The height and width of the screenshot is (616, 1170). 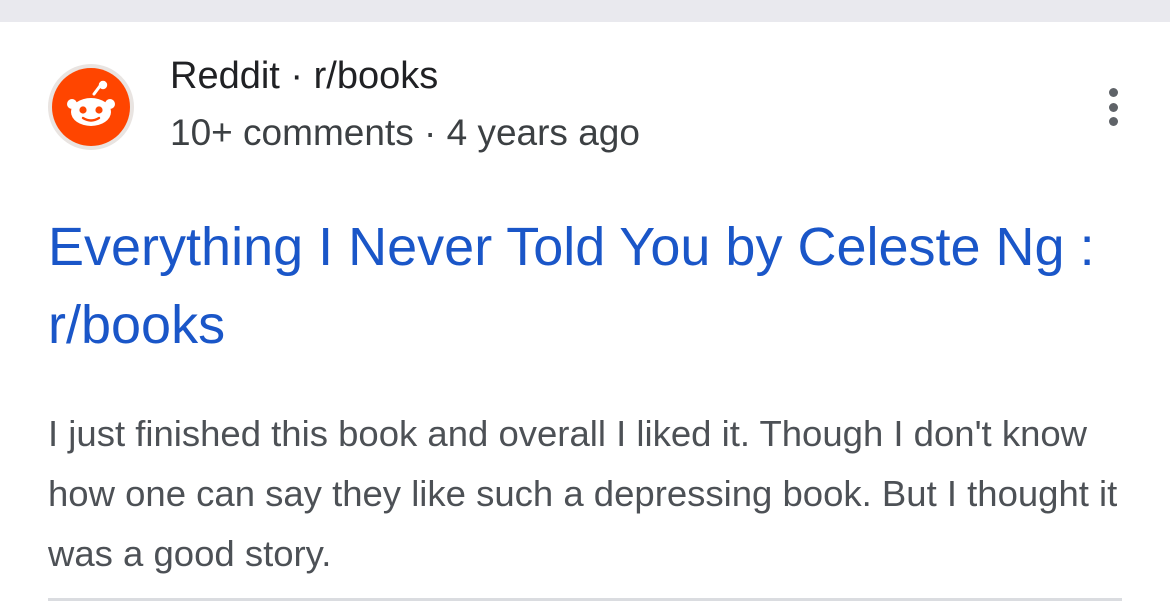 I want to click on more-options-button, so click(x=1113, y=107).